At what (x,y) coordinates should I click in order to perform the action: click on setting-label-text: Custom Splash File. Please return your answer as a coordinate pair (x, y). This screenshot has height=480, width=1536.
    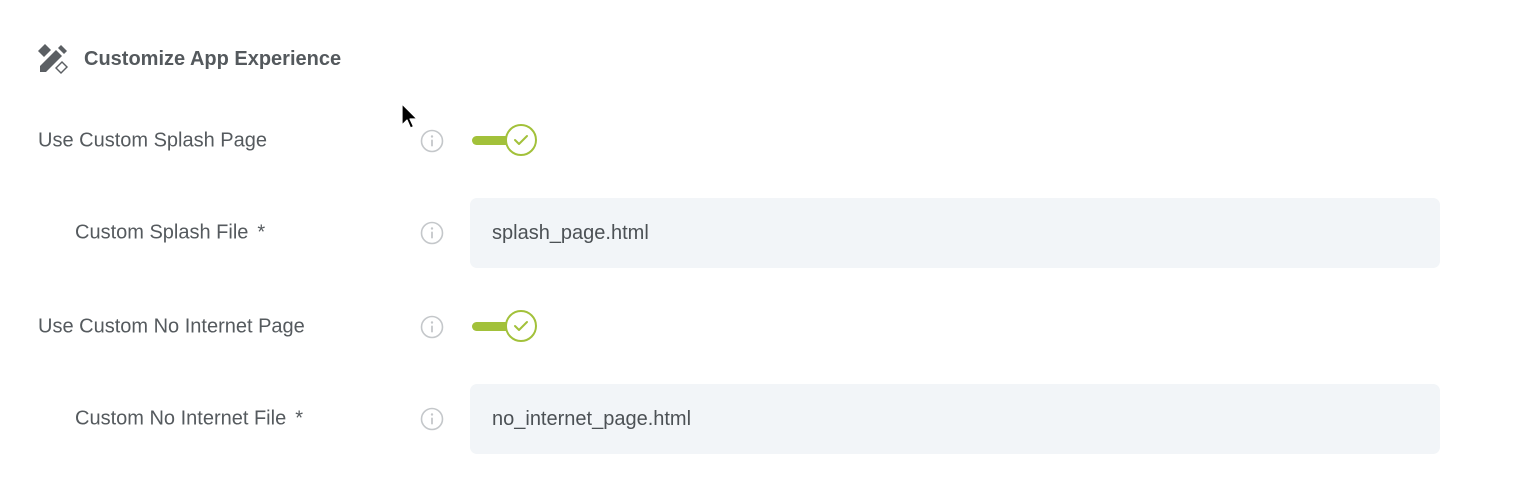
    Looking at the image, I should click on (162, 232).